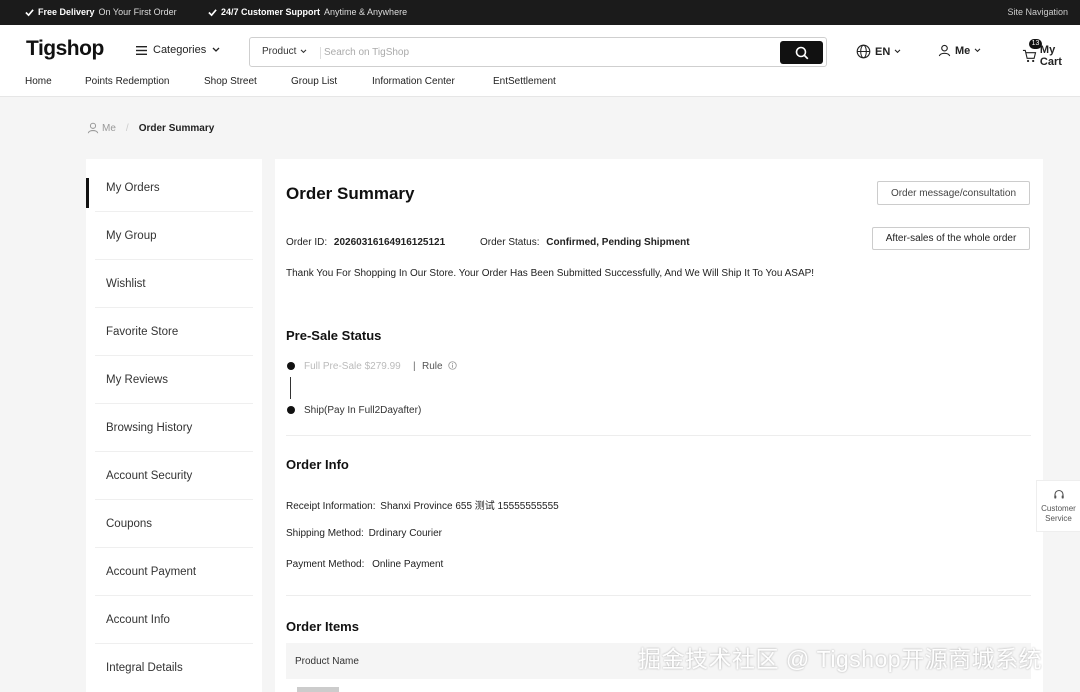 The image size is (1080, 692). I want to click on promo-support: 24/7 Customer Support Anytime & Anywhere, so click(307, 12).